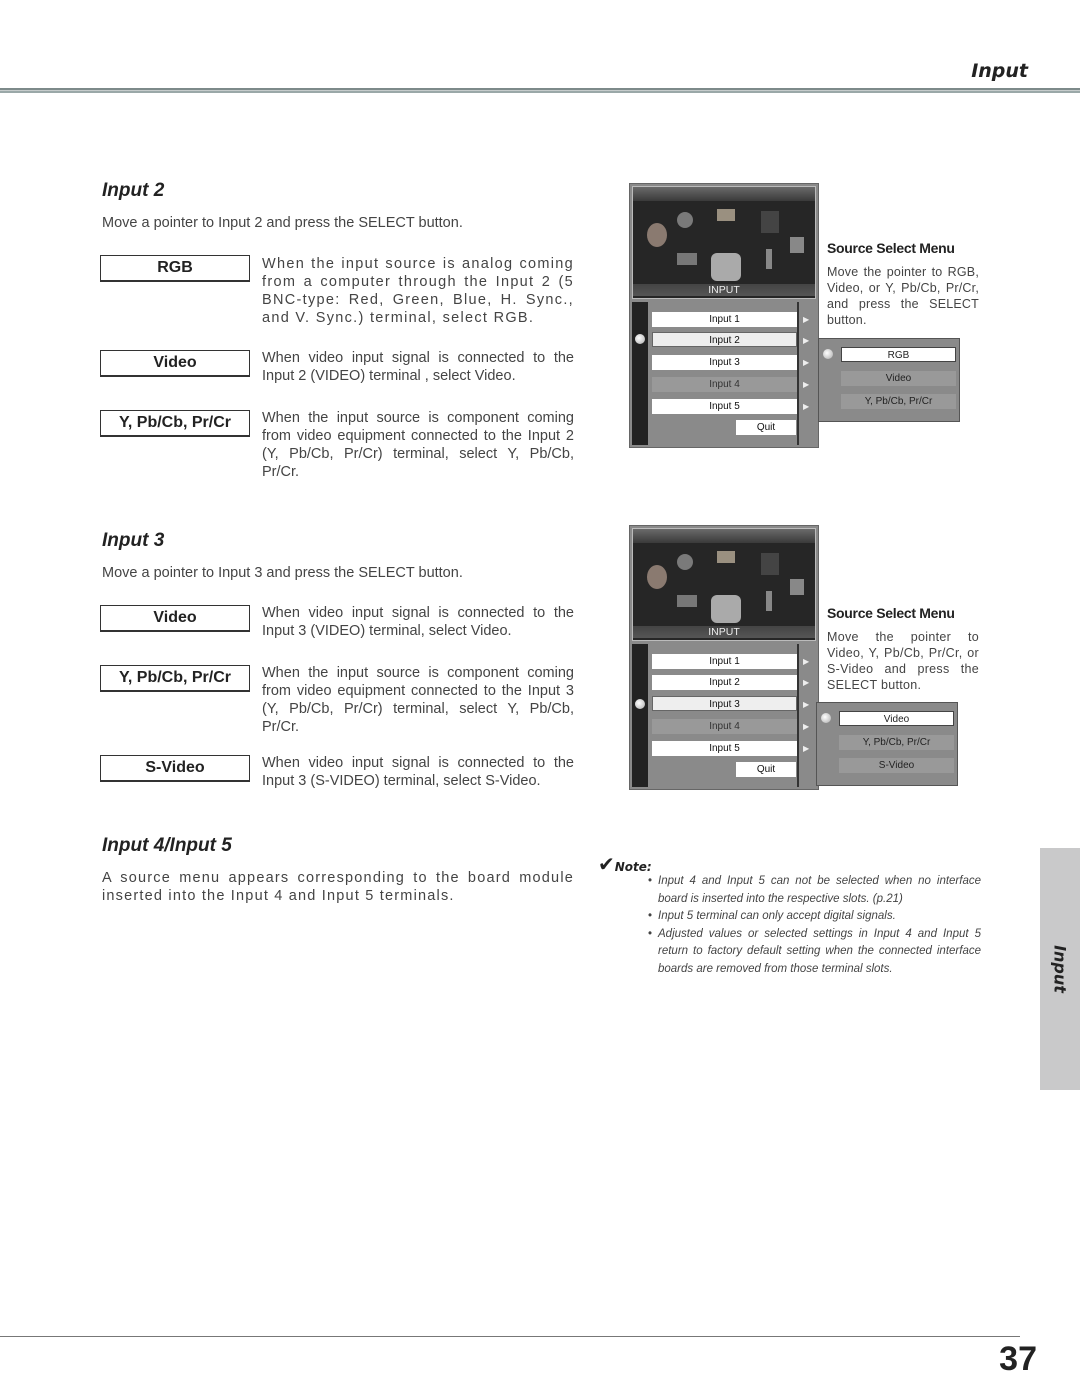 This screenshot has height=1397, width=1080. Describe the element at coordinates (540, 90) in the screenshot. I see `header-rule` at that location.